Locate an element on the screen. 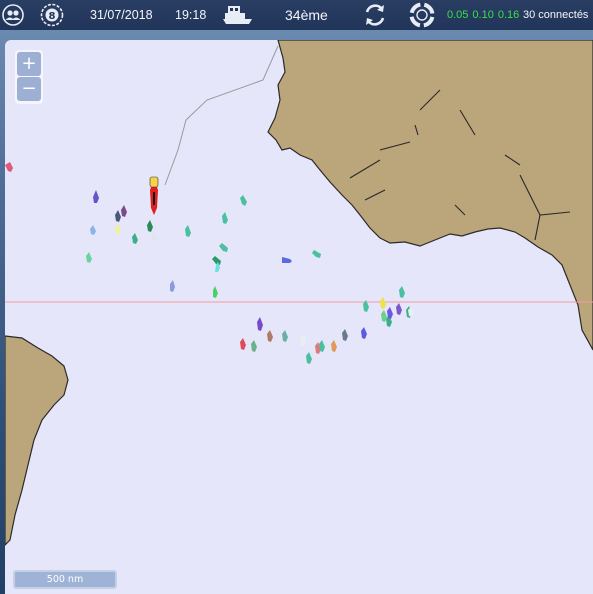 This screenshot has height=594, width=593. users-button is located at coordinates (13, 15).